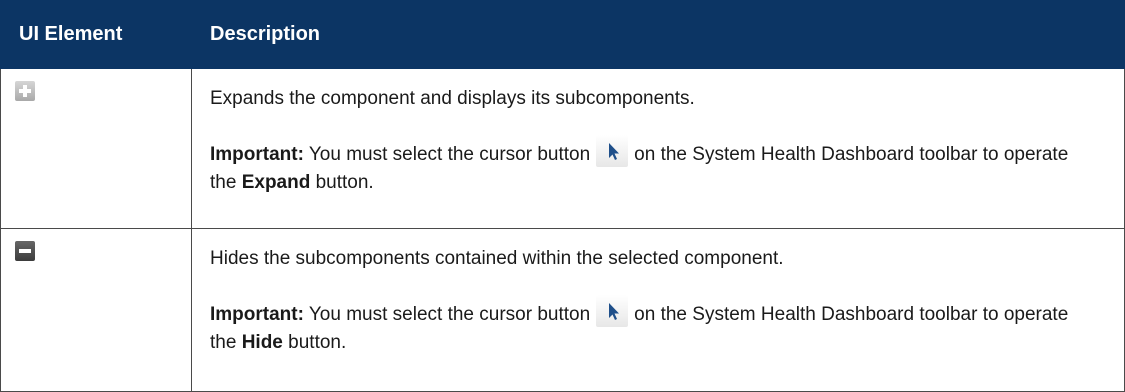 The image size is (1125, 392). Describe the element at coordinates (658, 34) in the screenshot. I see `header-description: Description` at that location.